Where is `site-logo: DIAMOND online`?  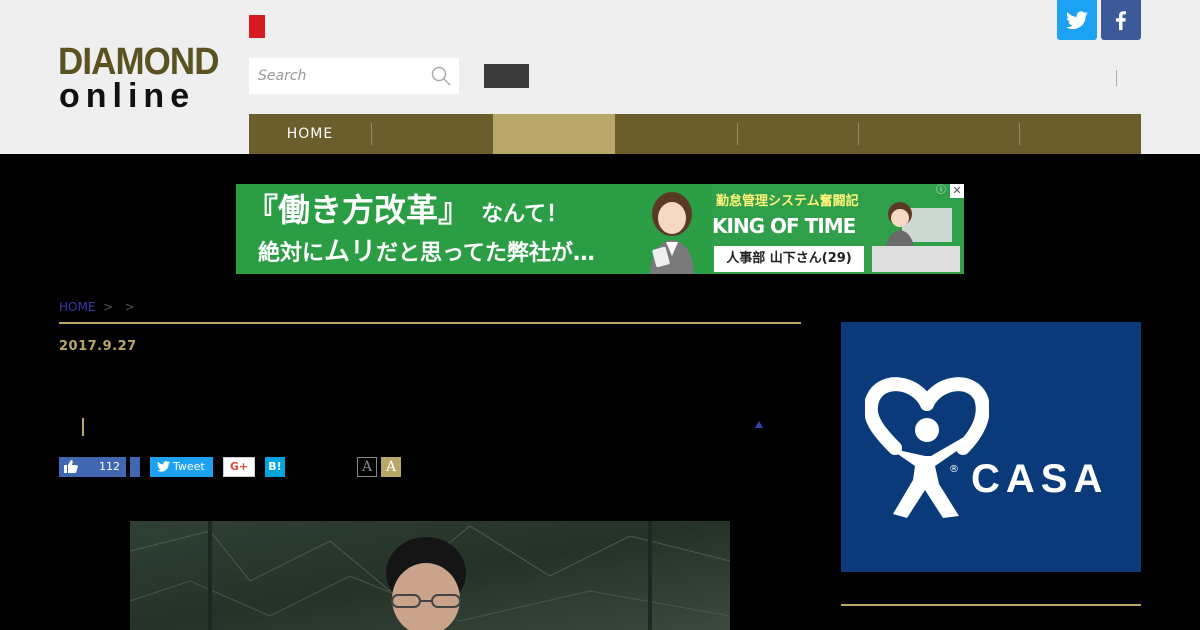 site-logo: DIAMOND online is located at coordinates (141, 78).